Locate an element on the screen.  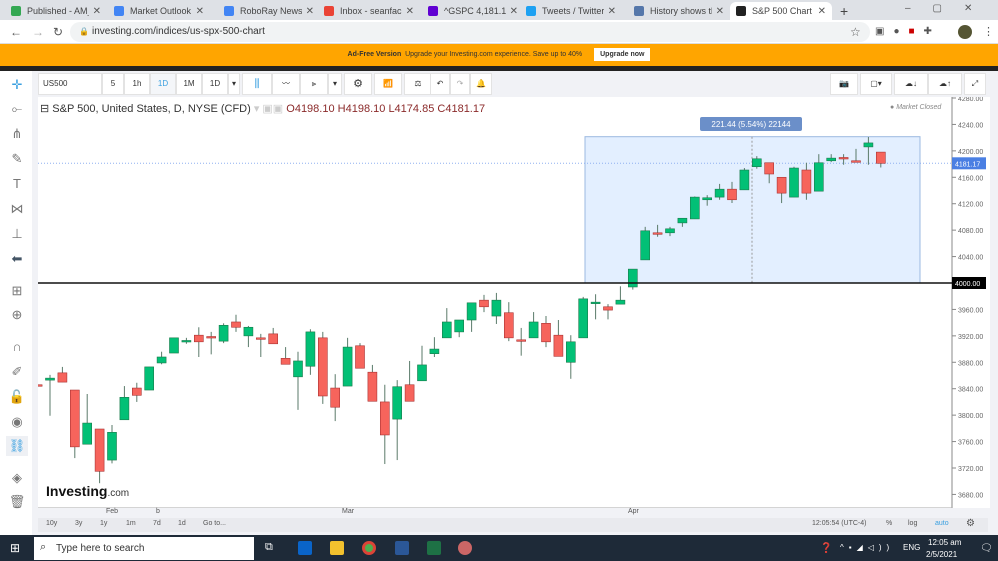
interval-dropdown: 1D is located at coordinates (215, 84).